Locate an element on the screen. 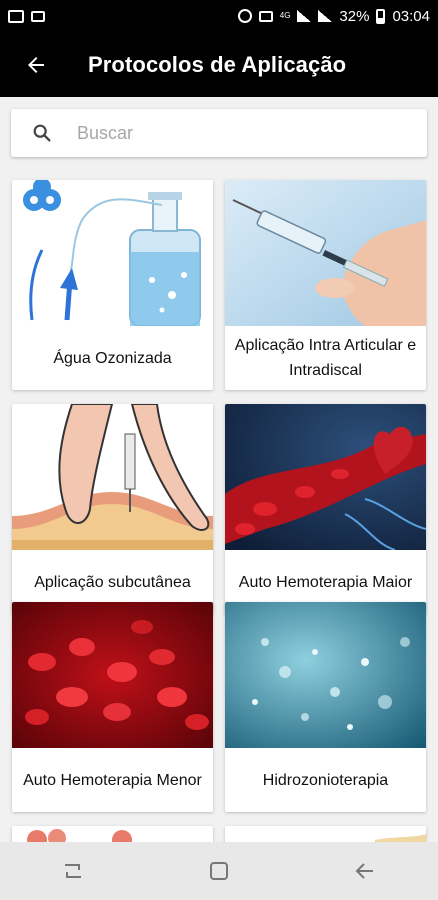  arrow-left-icon is located at coordinates (36, 64).